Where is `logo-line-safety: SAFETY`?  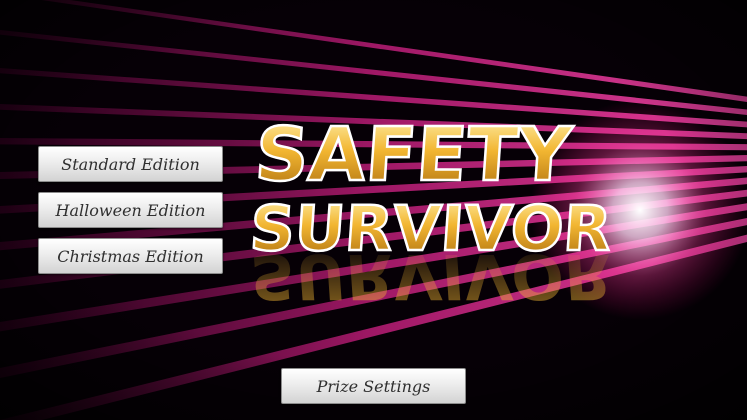
logo-line-safety: SAFETY is located at coordinates (413, 155).